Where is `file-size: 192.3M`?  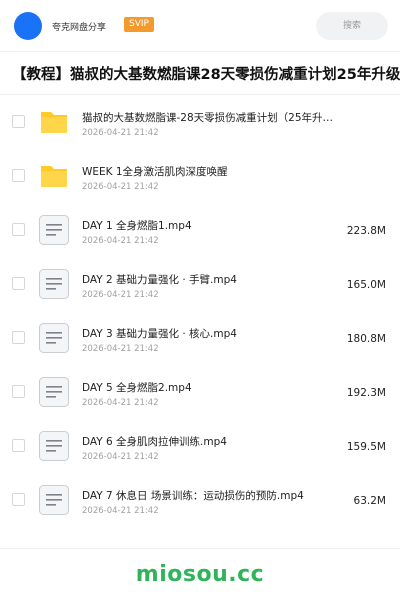 file-size: 192.3M is located at coordinates (366, 393).